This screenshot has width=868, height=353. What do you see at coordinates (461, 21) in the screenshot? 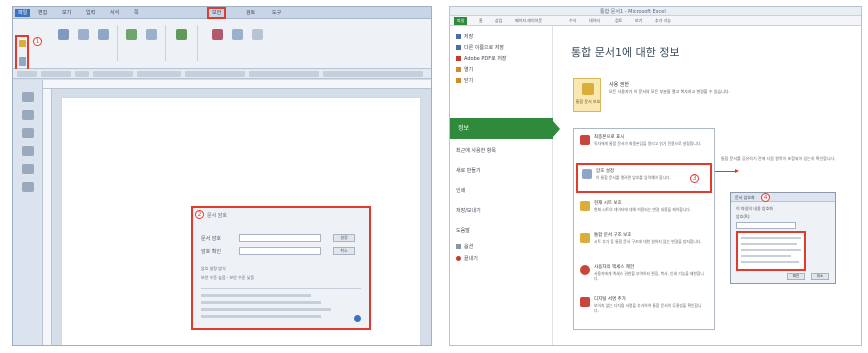
I see `tab-file: 파일` at bounding box center [461, 21].